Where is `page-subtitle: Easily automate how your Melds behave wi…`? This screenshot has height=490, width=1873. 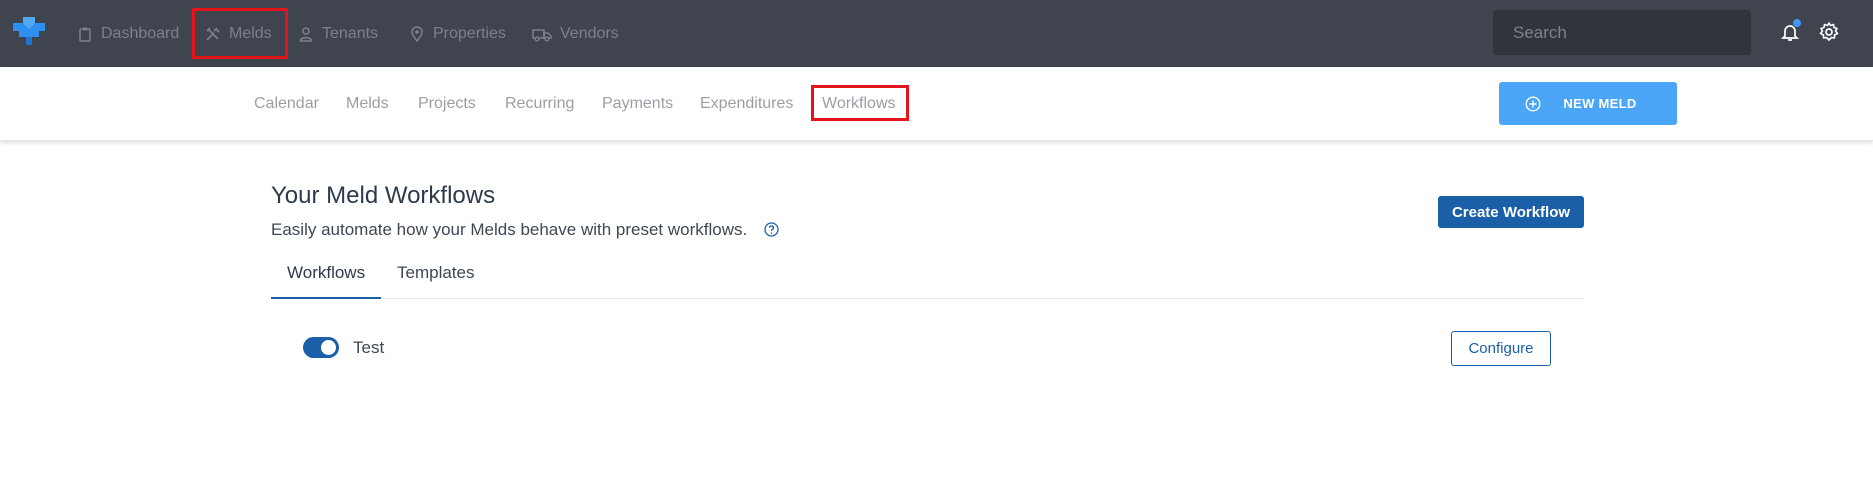 page-subtitle: Easily automate how your Melds behave wi… is located at coordinates (509, 229).